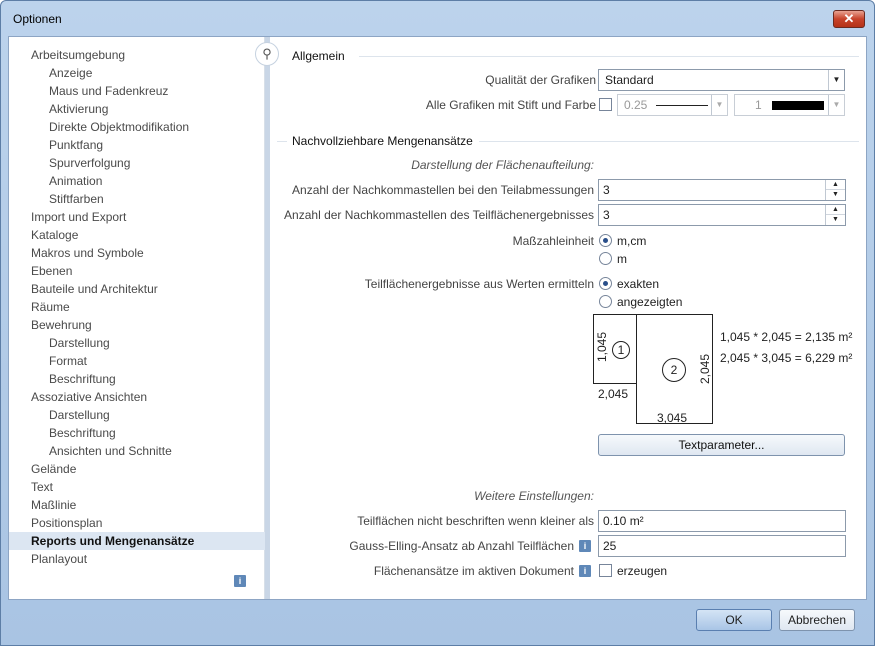 This screenshot has height=646, width=875. What do you see at coordinates (817, 620) in the screenshot?
I see `cancel-button: Abbrechen` at bounding box center [817, 620].